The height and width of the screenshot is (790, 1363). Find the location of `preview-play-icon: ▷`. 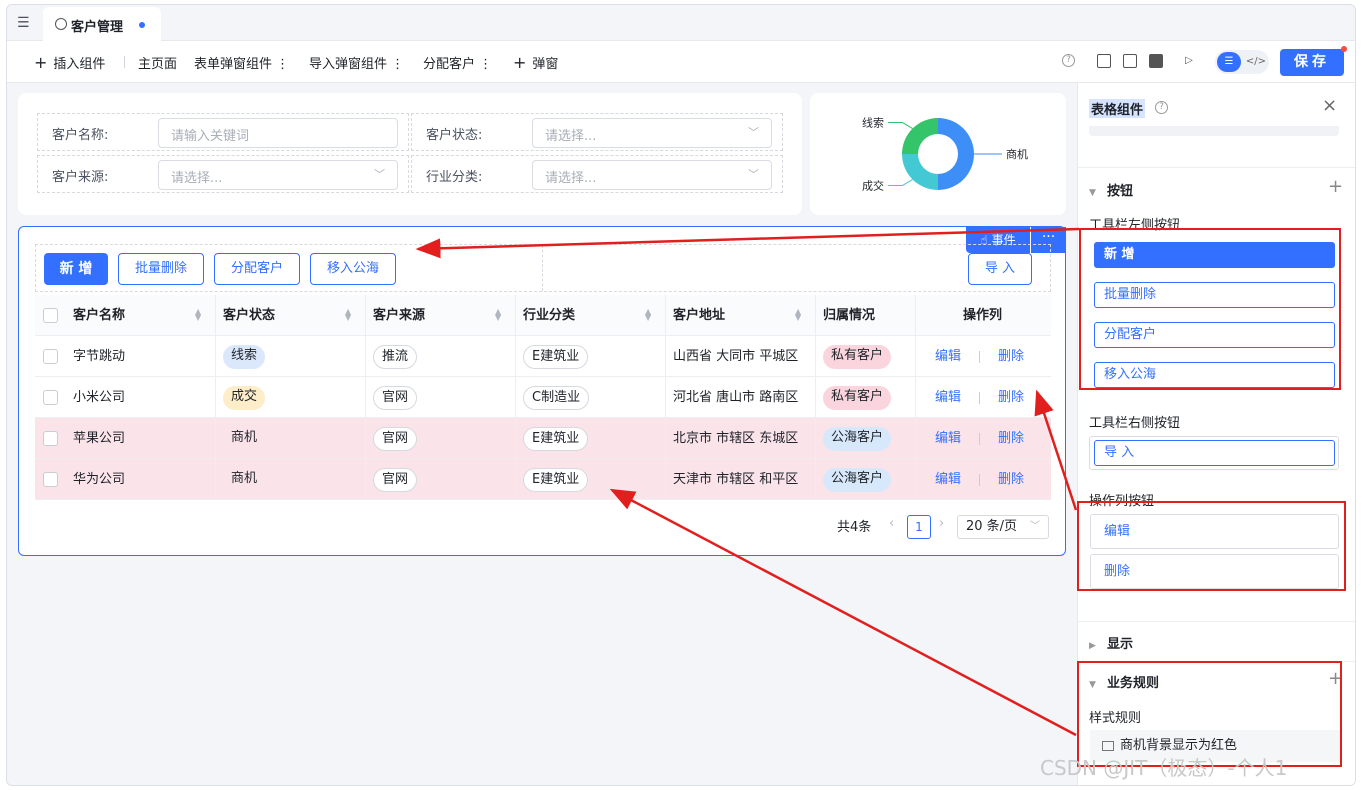

preview-play-icon: ▷ is located at coordinates (1189, 61).